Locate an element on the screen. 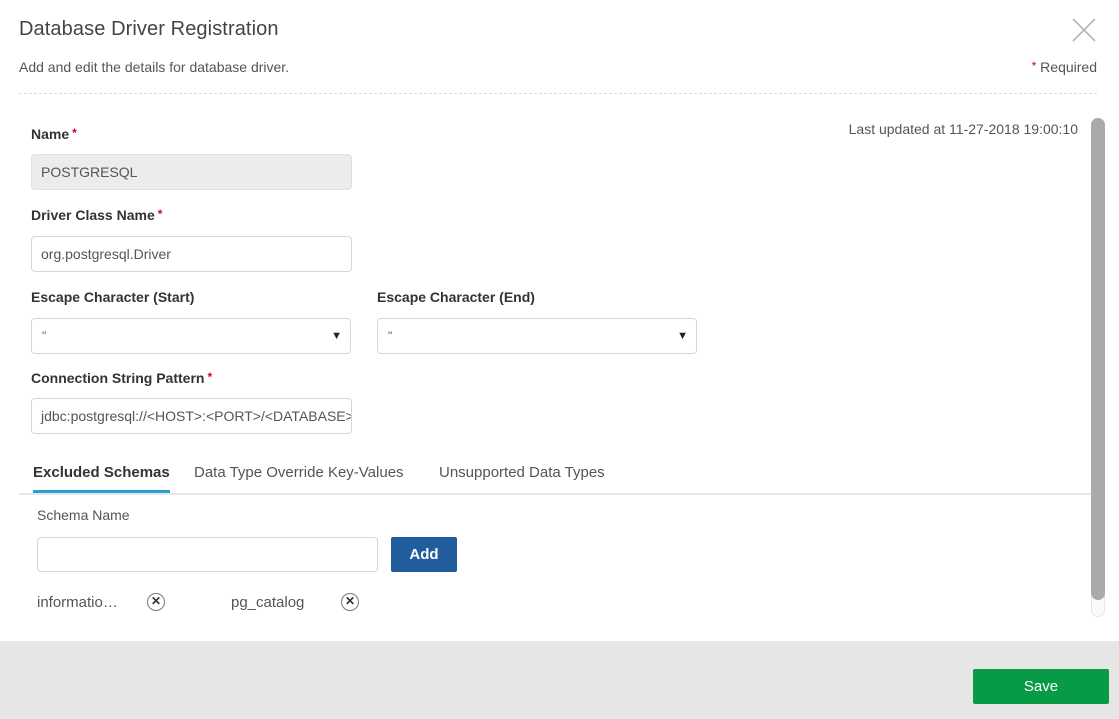 The height and width of the screenshot is (719, 1119). escape-end-label: Escape Character (End) is located at coordinates (456, 297).